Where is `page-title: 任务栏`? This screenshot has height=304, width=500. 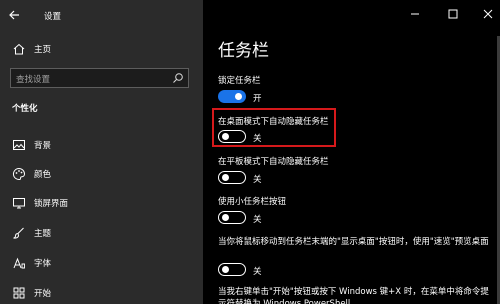
page-title: 任务栏 is located at coordinates (243, 51).